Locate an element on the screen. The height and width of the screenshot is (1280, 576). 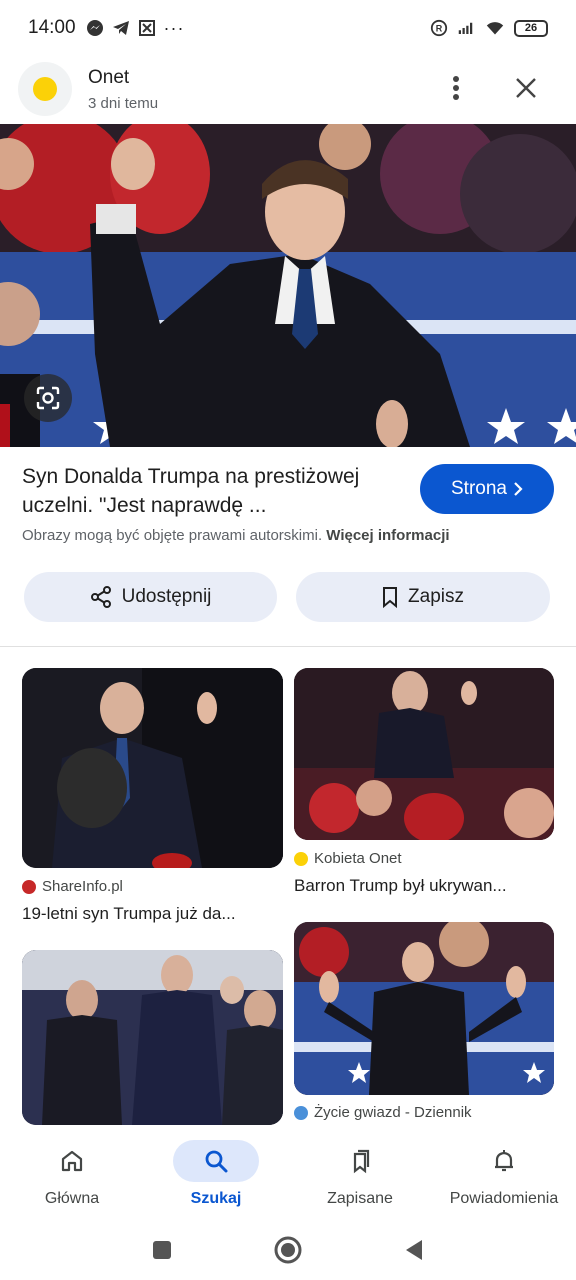
save-button: Zapisz is located at coordinates (423, 597).